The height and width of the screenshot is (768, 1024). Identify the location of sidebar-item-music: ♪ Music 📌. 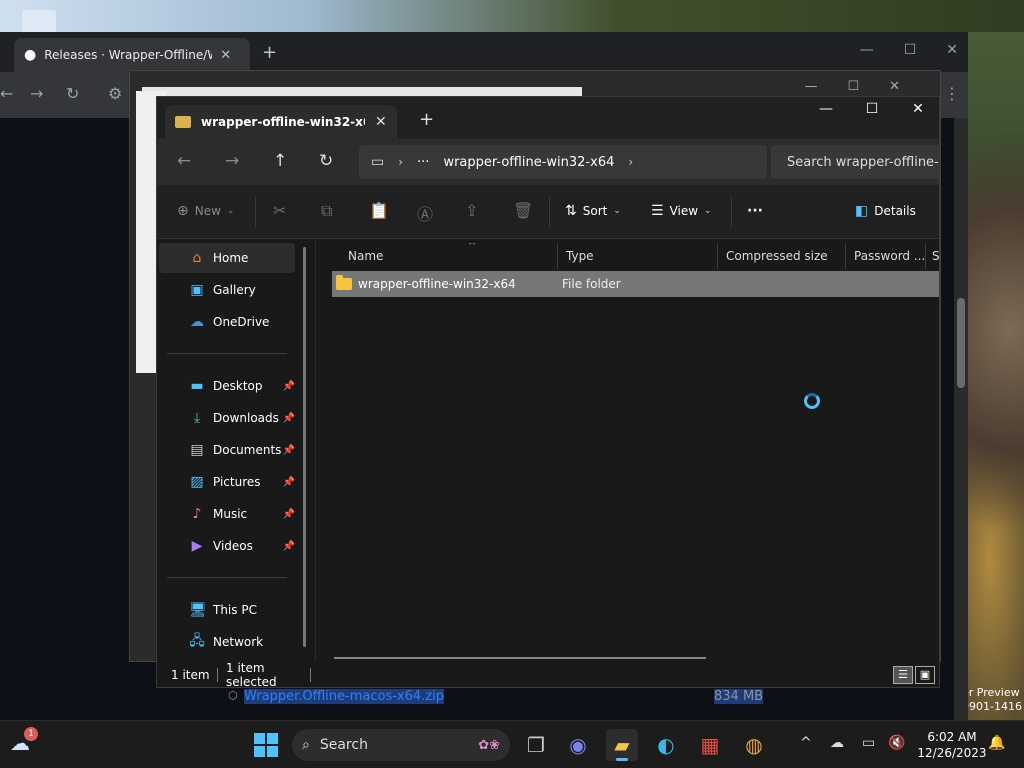
(227, 514).